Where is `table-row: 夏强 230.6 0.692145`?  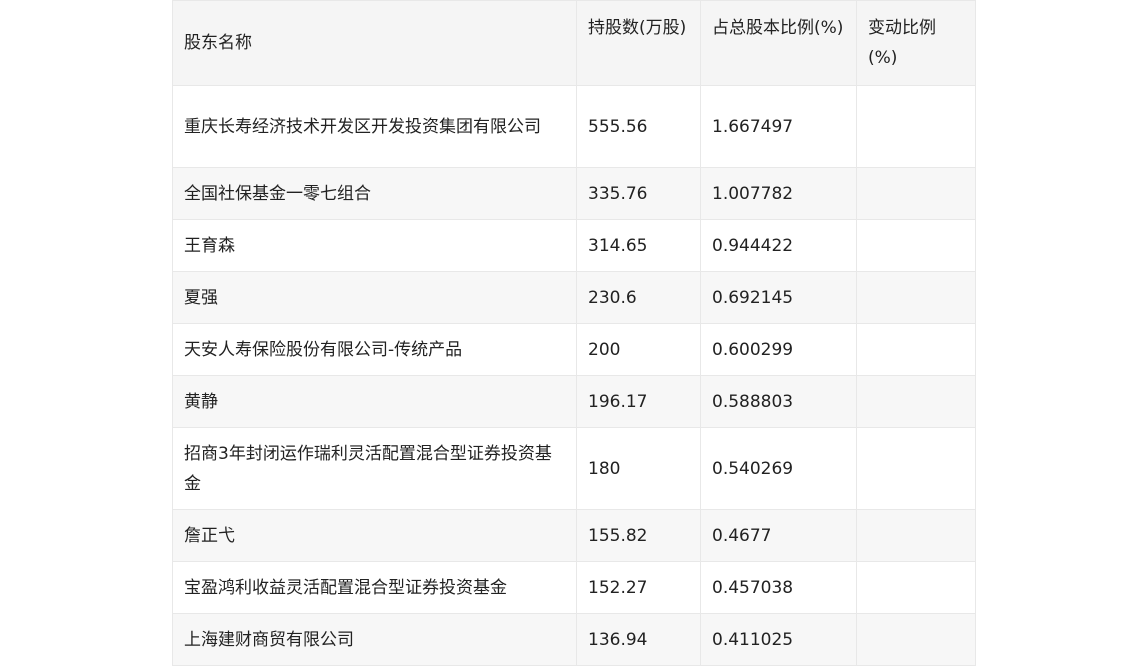
table-row: 夏强 230.6 0.692145 is located at coordinates (574, 297).